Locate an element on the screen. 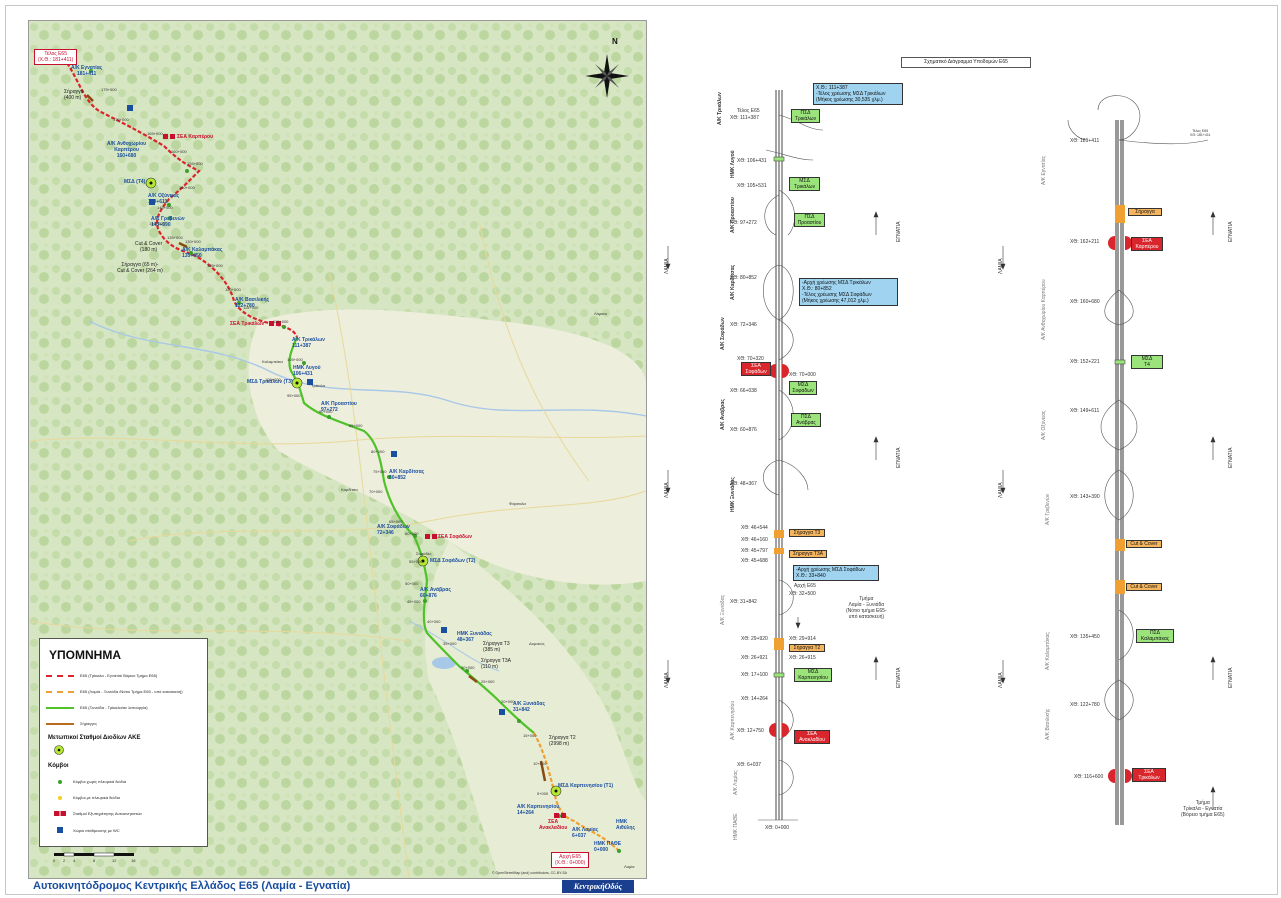 The image size is (1281, 898). km-tick-label: 5+000 is located at coordinates (543, 793).